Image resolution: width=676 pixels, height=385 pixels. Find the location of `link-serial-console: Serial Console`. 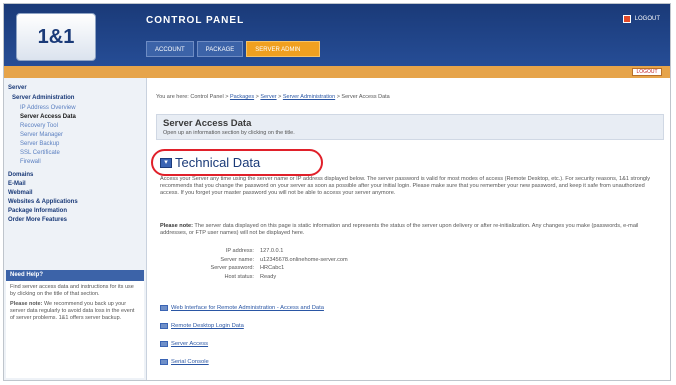

link-serial-console: Serial Console is located at coordinates (184, 362).